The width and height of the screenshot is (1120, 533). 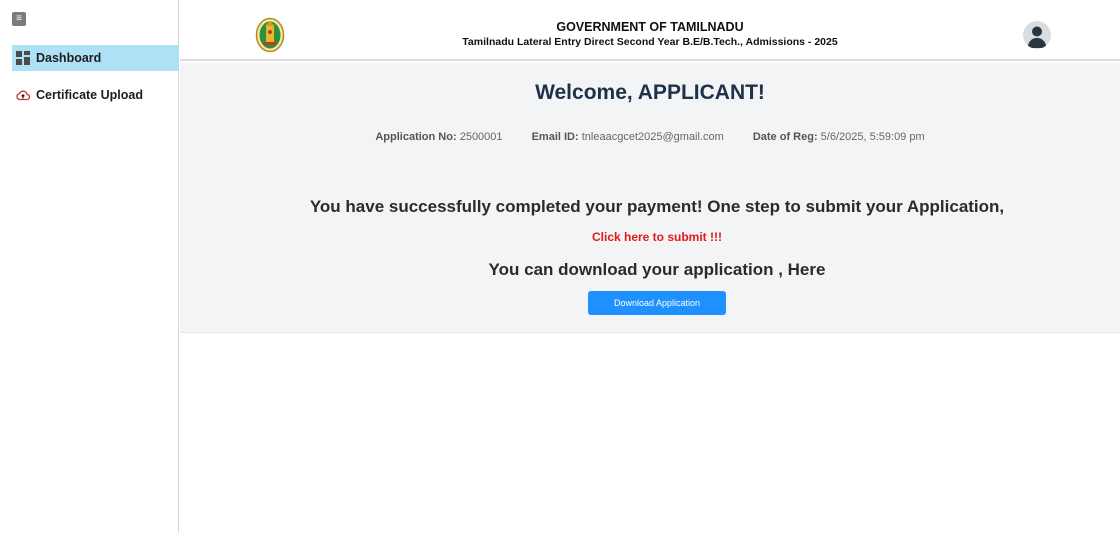 I want to click on application-number-label: Application No:, so click(x=416, y=137).